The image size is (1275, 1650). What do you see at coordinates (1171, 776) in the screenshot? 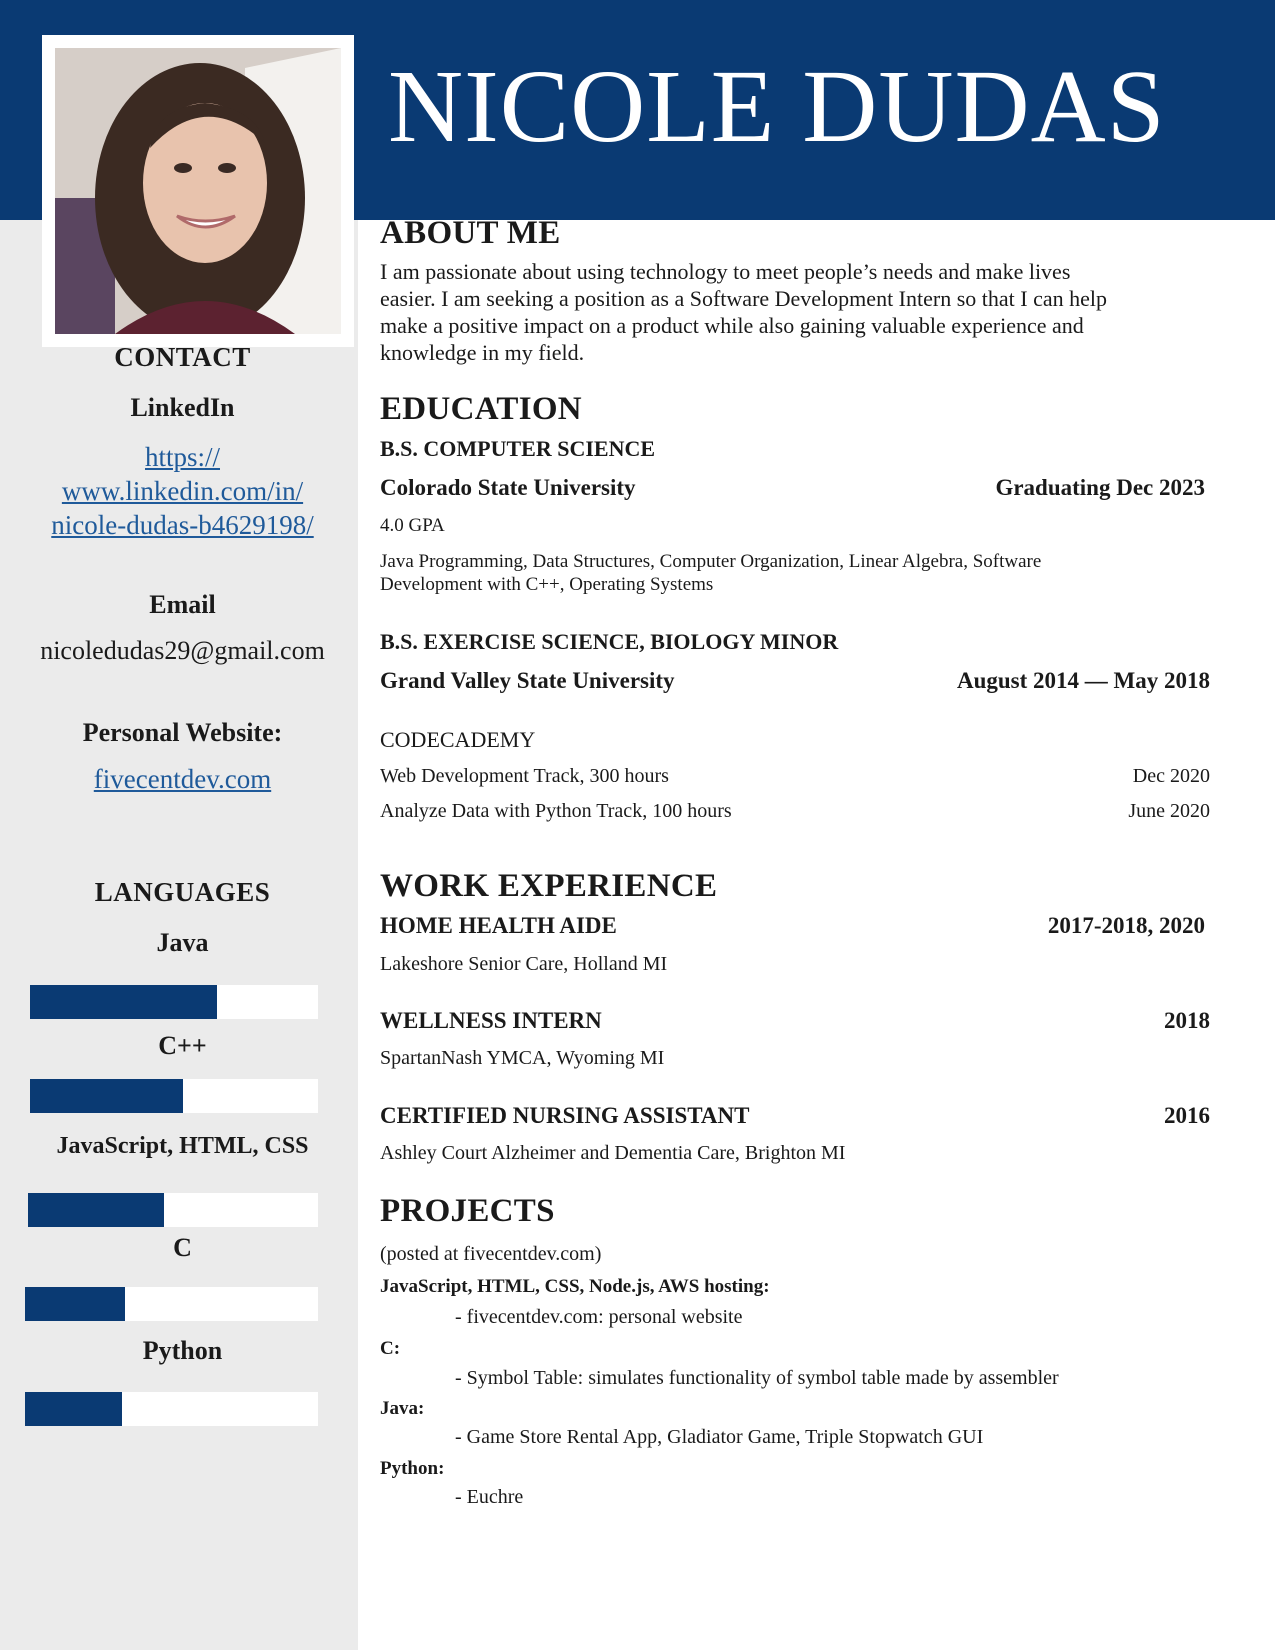
I see `course-date: Dec 2020` at bounding box center [1171, 776].